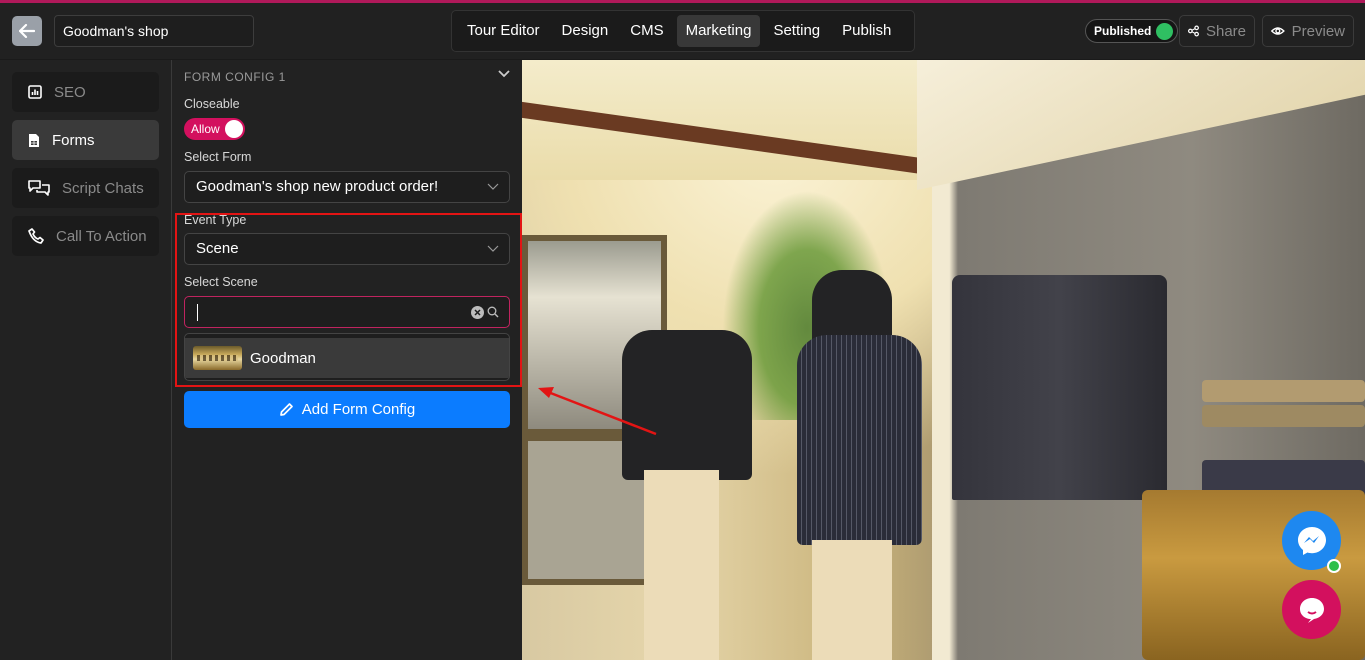  I want to click on chart-icon, so click(35, 92).